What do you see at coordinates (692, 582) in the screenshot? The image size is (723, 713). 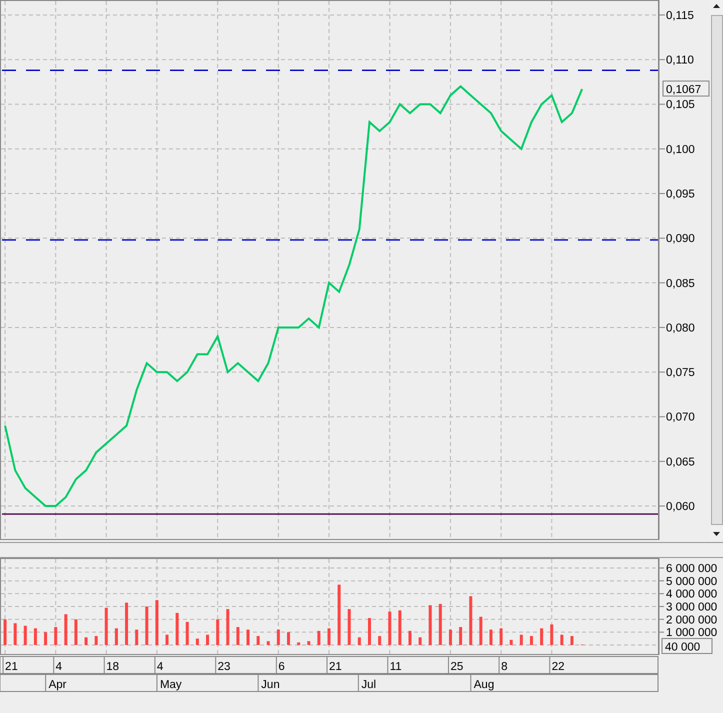 I see `axis-label: 5 000 000` at bounding box center [692, 582].